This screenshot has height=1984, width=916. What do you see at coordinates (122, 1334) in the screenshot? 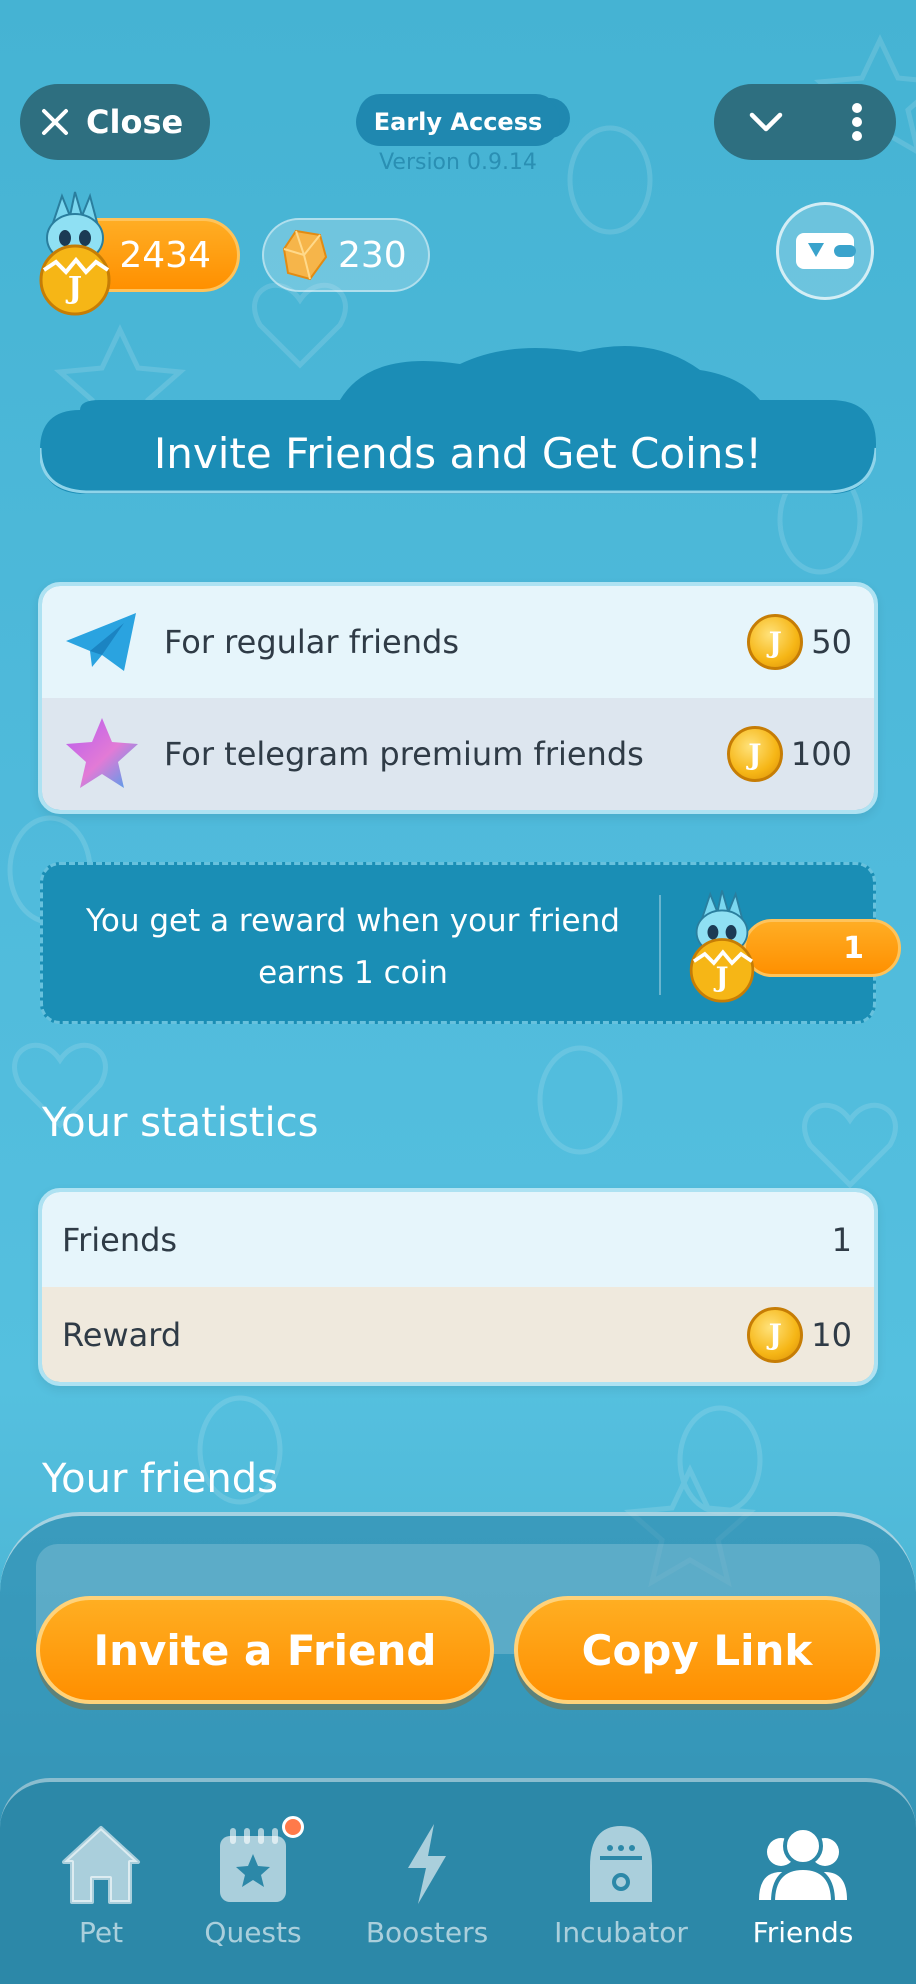
I see `stat-label: Reward` at bounding box center [122, 1334].